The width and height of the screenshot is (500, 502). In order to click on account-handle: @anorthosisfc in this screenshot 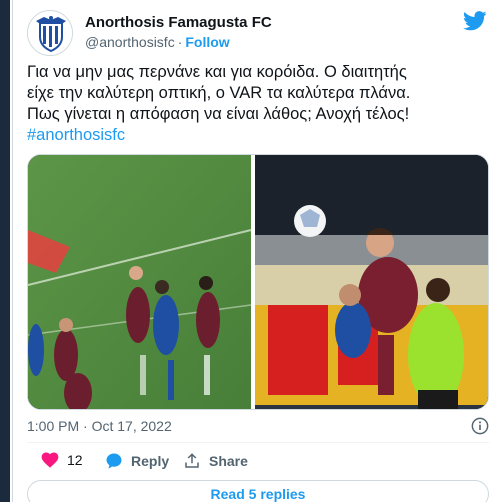, I will do `click(130, 42)`.